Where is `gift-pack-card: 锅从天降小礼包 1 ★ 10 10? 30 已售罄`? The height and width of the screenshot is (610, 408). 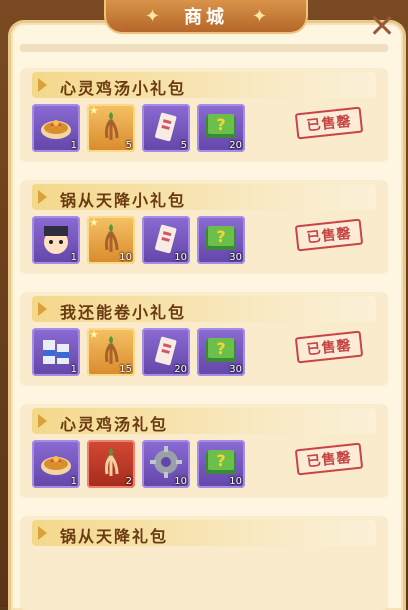 gift-pack-card: 锅从天降小礼包 1 ★ 10 10? 30 已售罄 is located at coordinates (204, 227).